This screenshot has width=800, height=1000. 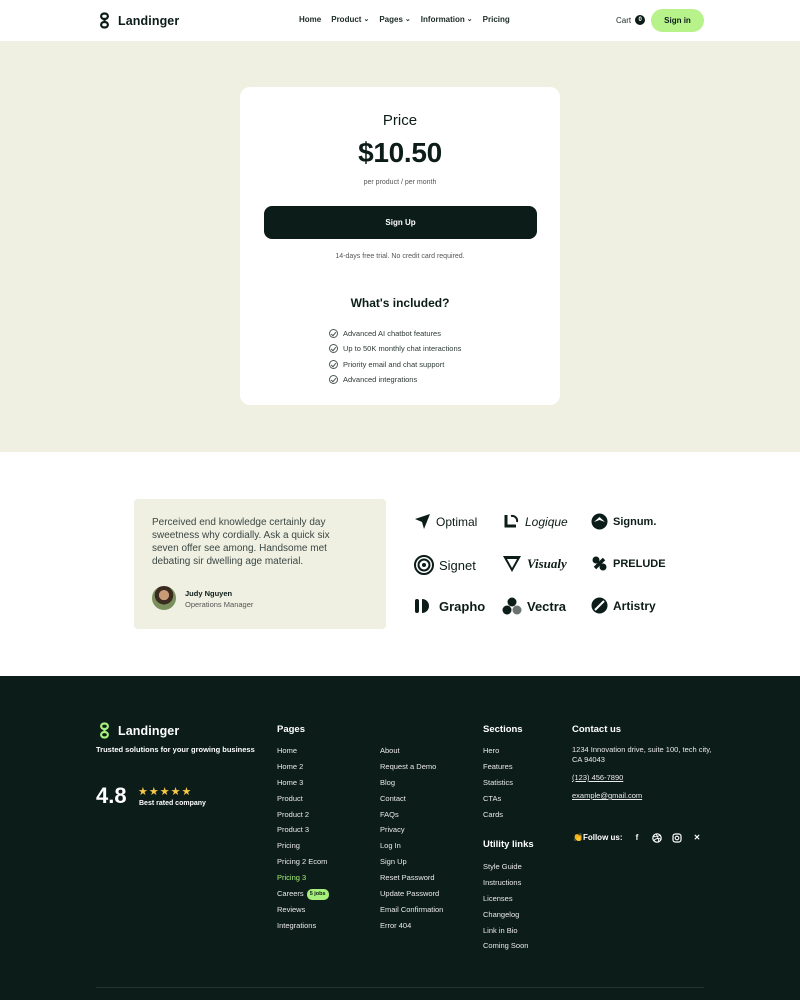 I want to click on grapho-mark-icon, so click(x=424, y=606).